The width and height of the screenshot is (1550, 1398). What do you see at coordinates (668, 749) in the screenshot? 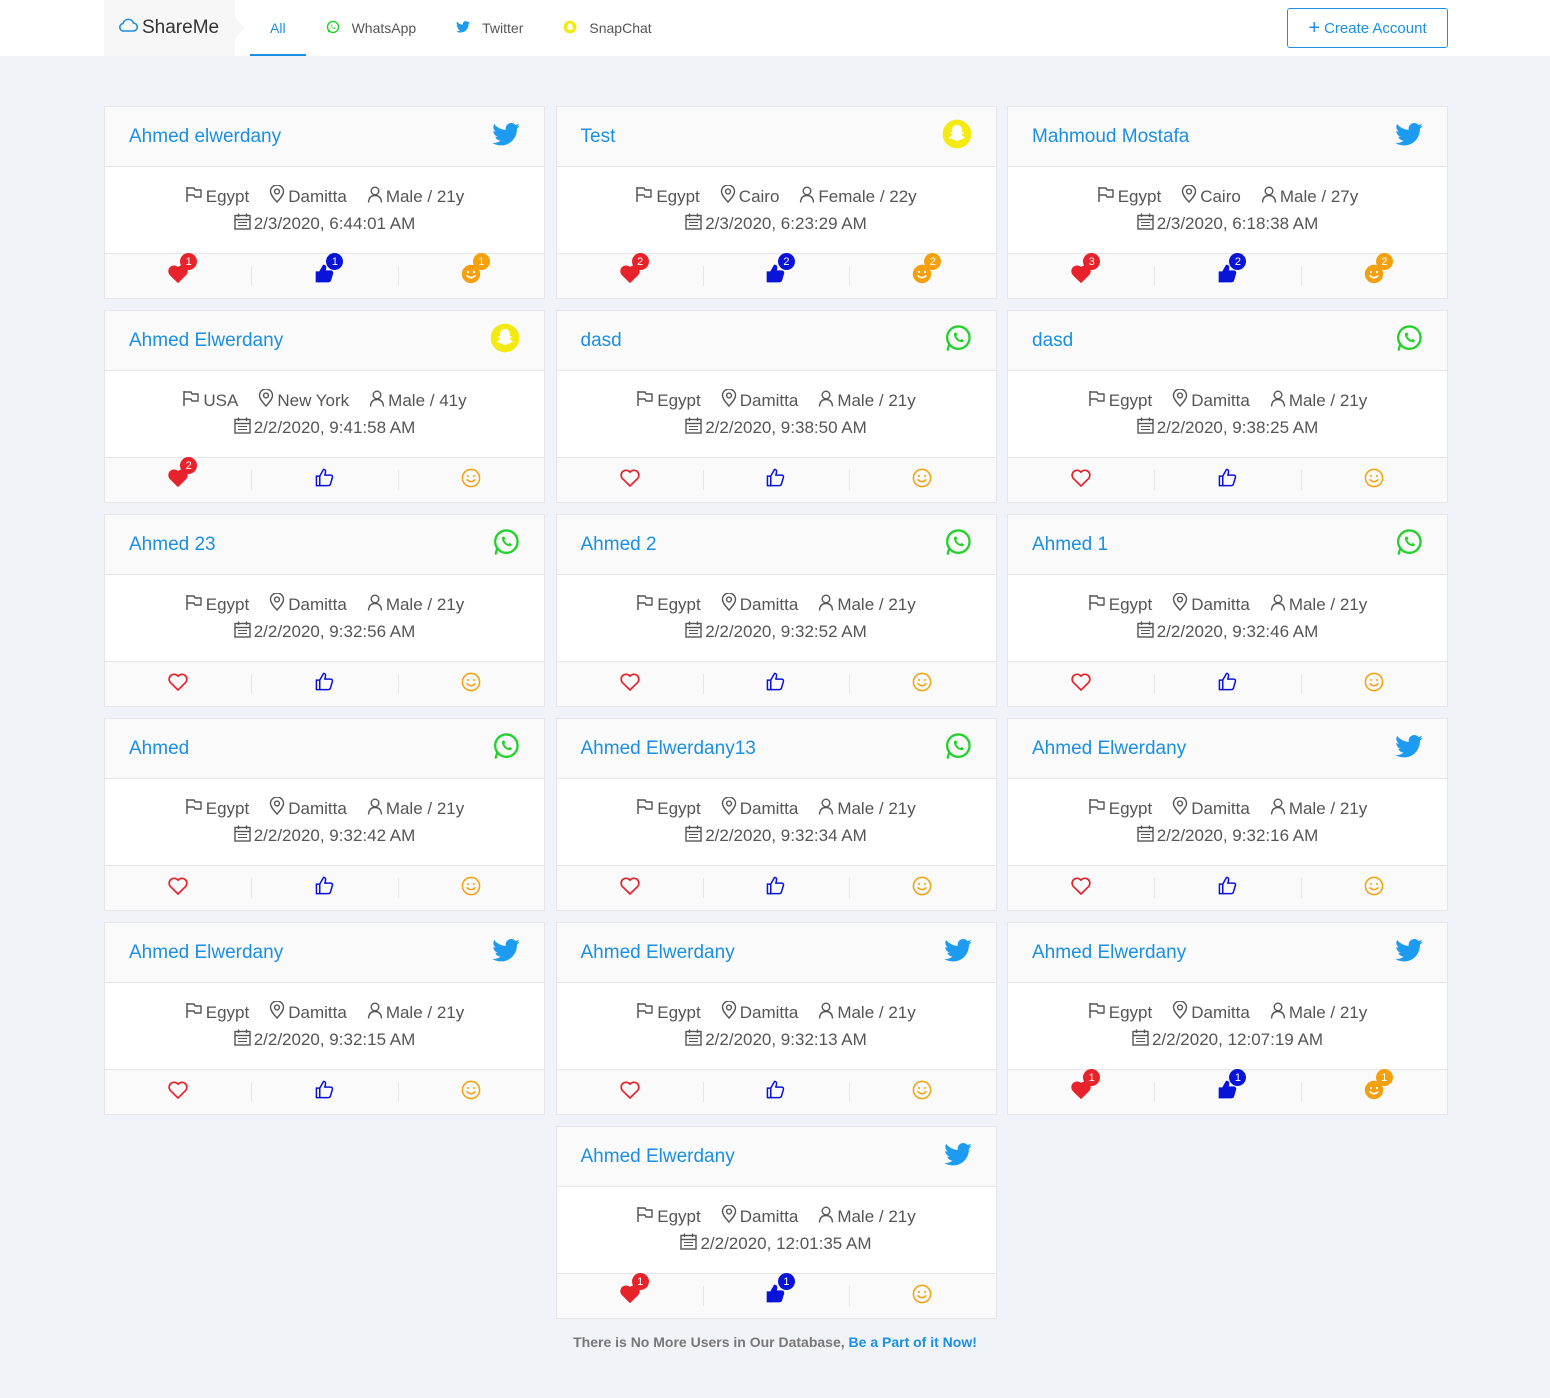
I see `user-name: Ahmed Elwerdany13` at bounding box center [668, 749].